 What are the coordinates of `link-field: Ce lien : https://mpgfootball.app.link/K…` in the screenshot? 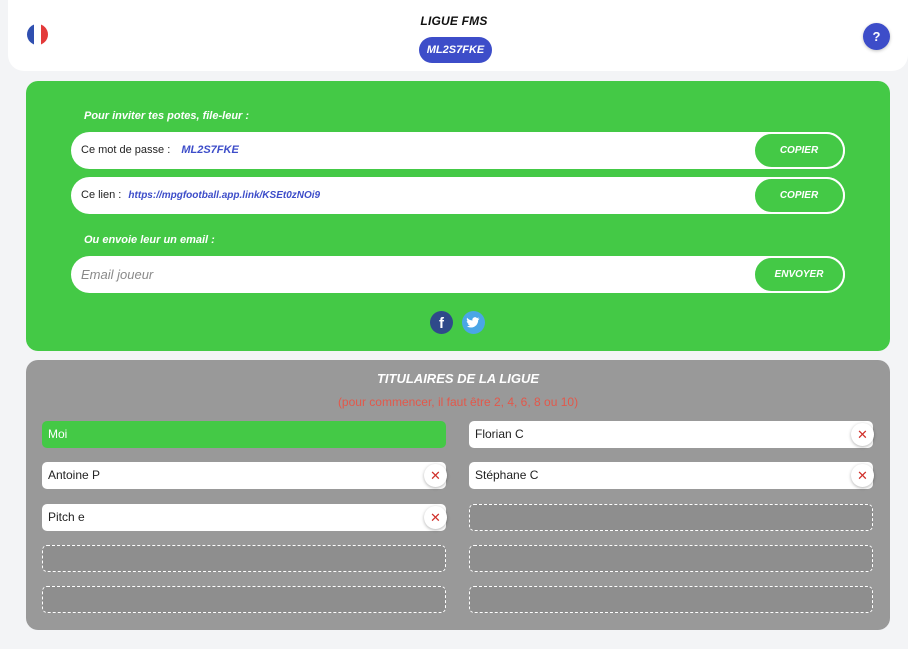 It's located at (458, 195).